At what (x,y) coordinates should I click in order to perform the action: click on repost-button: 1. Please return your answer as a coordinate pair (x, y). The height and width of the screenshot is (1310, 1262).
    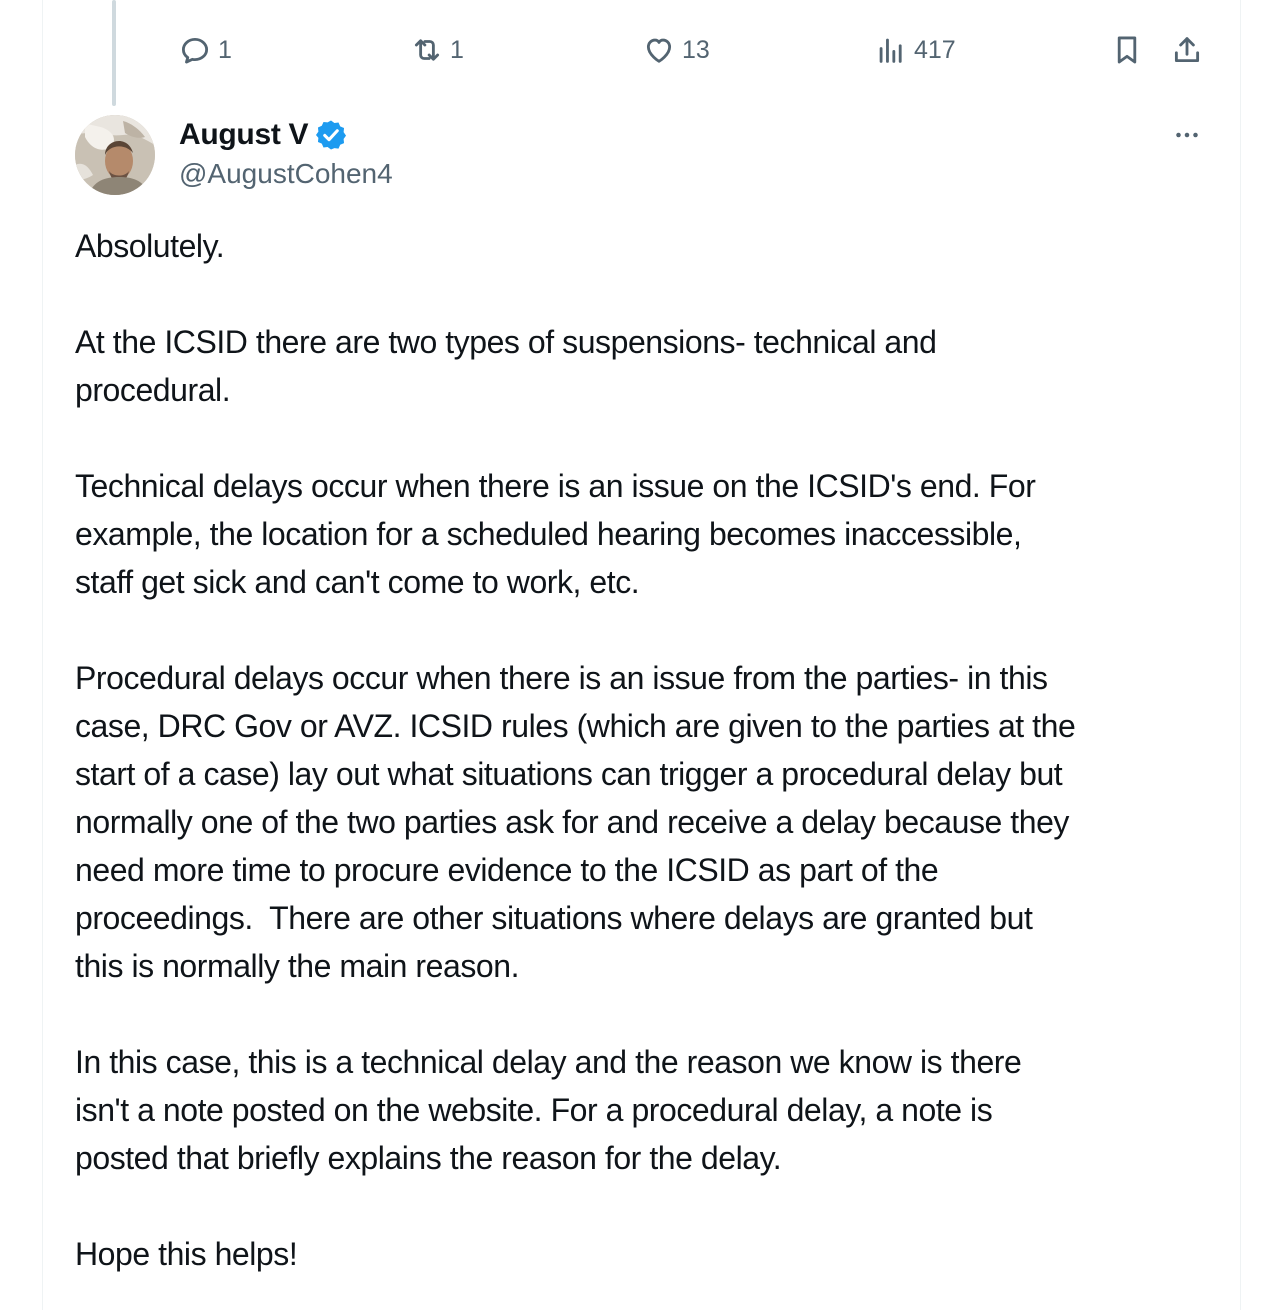
    Looking at the image, I should click on (437, 50).